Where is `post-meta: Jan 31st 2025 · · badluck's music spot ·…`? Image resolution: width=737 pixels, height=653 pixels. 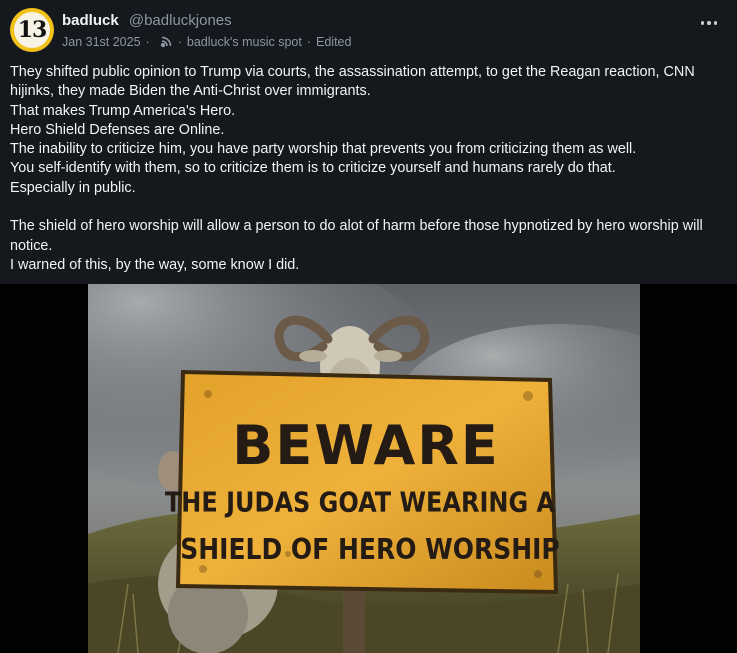
post-meta: Jan 31st 2025 · · badluck's music spot ·… is located at coordinates (206, 42).